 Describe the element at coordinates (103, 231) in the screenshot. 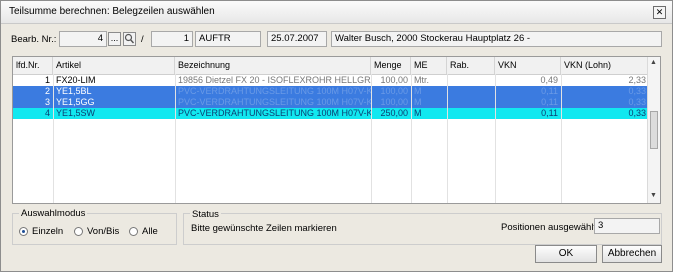

I see `radio-von-bis-label: Von/Bis` at that location.